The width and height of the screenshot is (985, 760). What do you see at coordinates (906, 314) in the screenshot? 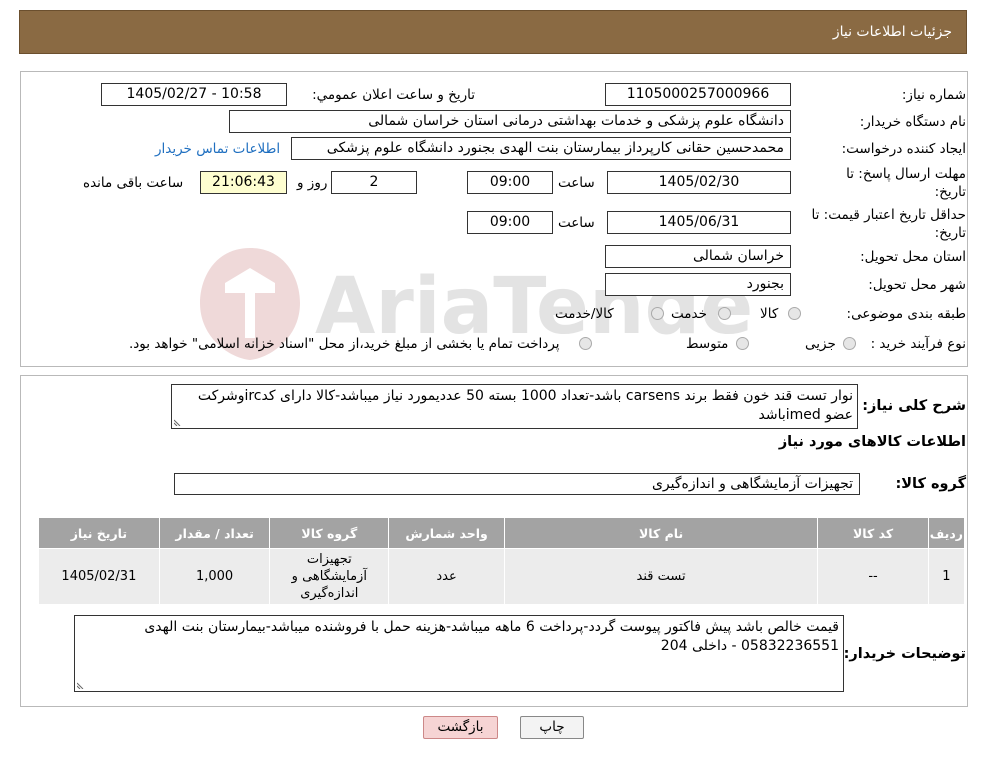
I see `category-label: طبقه بندی موضوعی:` at bounding box center [906, 314].